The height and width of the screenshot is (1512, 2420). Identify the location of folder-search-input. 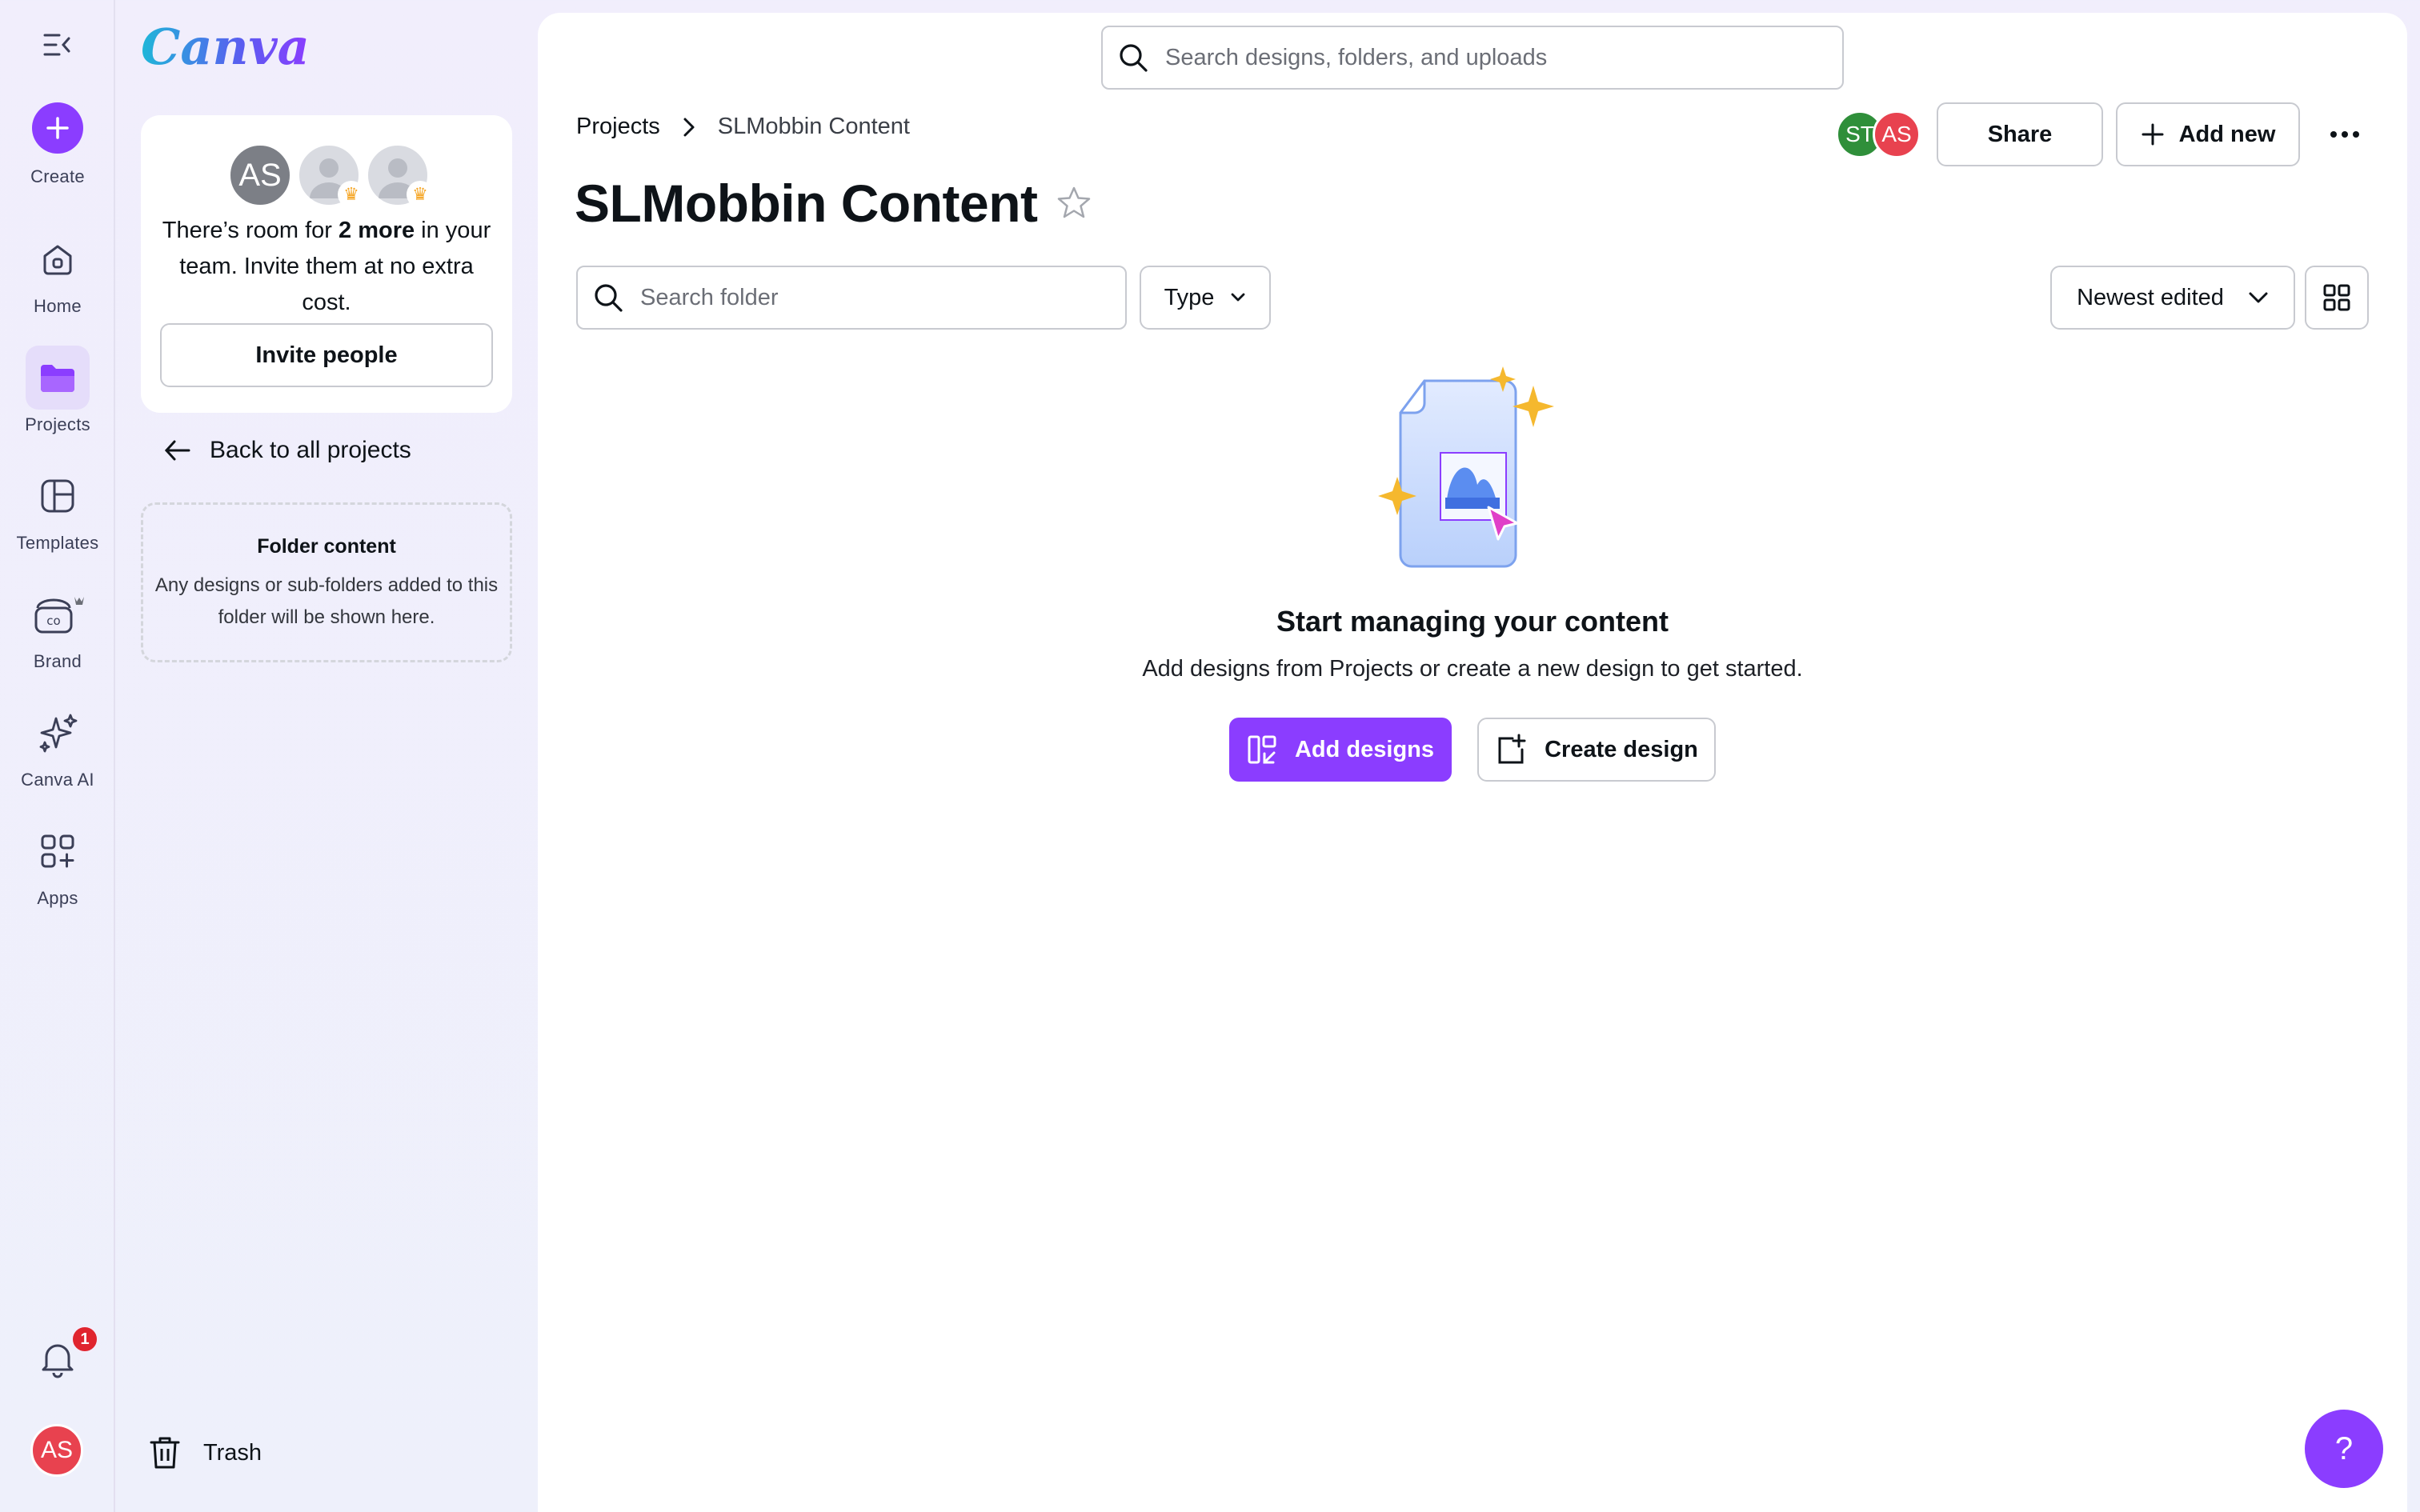
(853, 297).